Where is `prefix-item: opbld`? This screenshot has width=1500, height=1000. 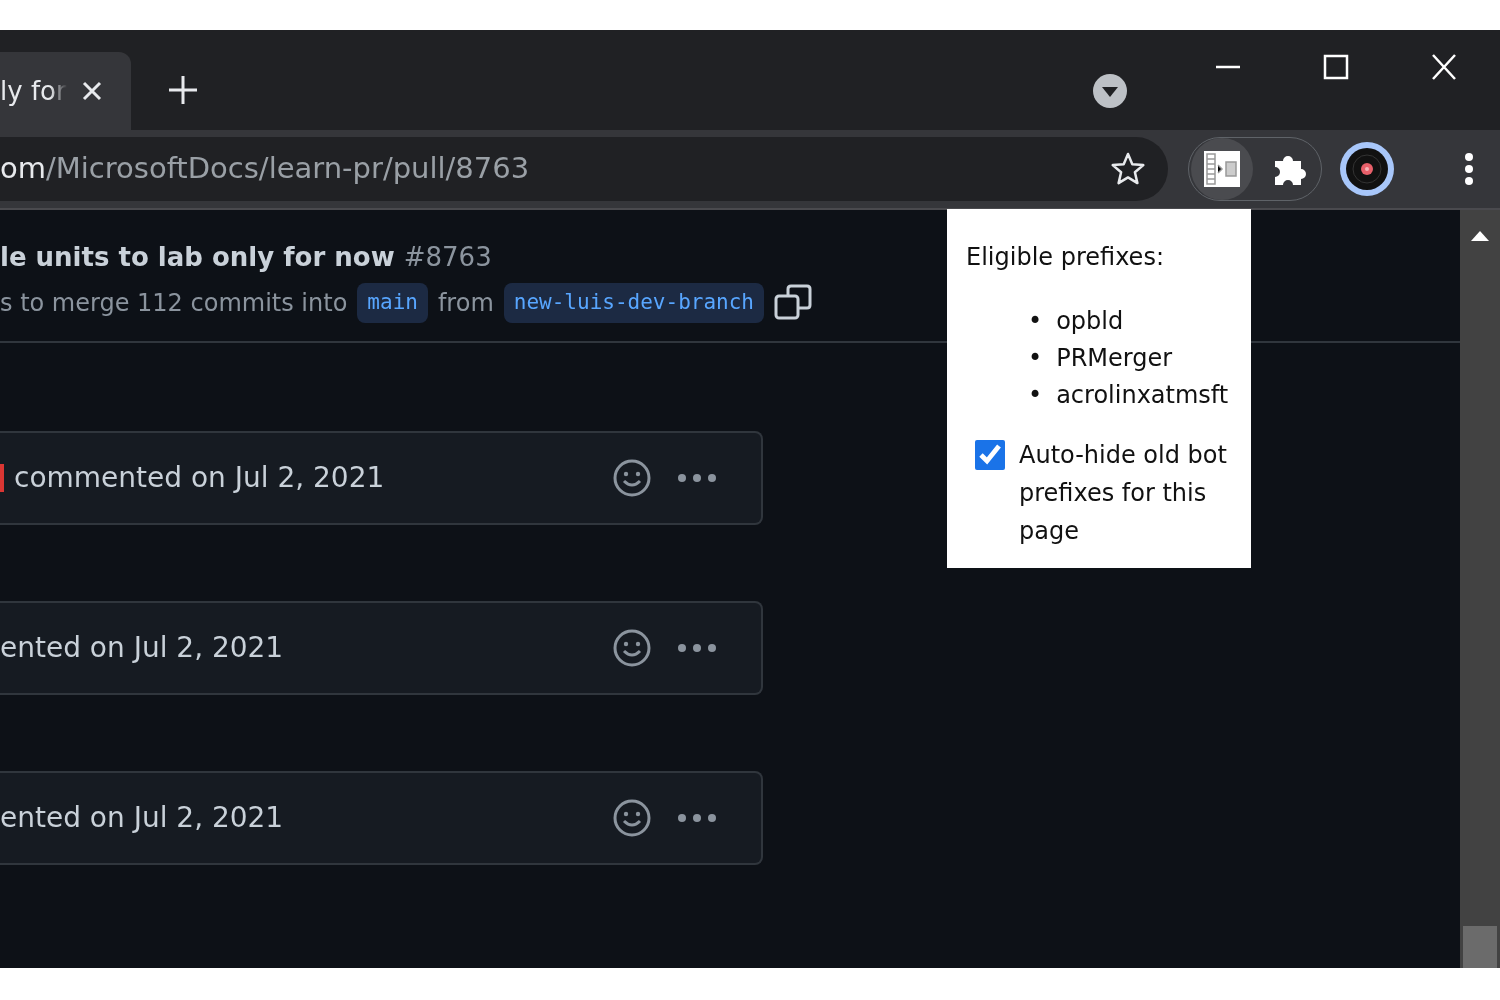
prefix-item: opbld is located at coordinates (1090, 321).